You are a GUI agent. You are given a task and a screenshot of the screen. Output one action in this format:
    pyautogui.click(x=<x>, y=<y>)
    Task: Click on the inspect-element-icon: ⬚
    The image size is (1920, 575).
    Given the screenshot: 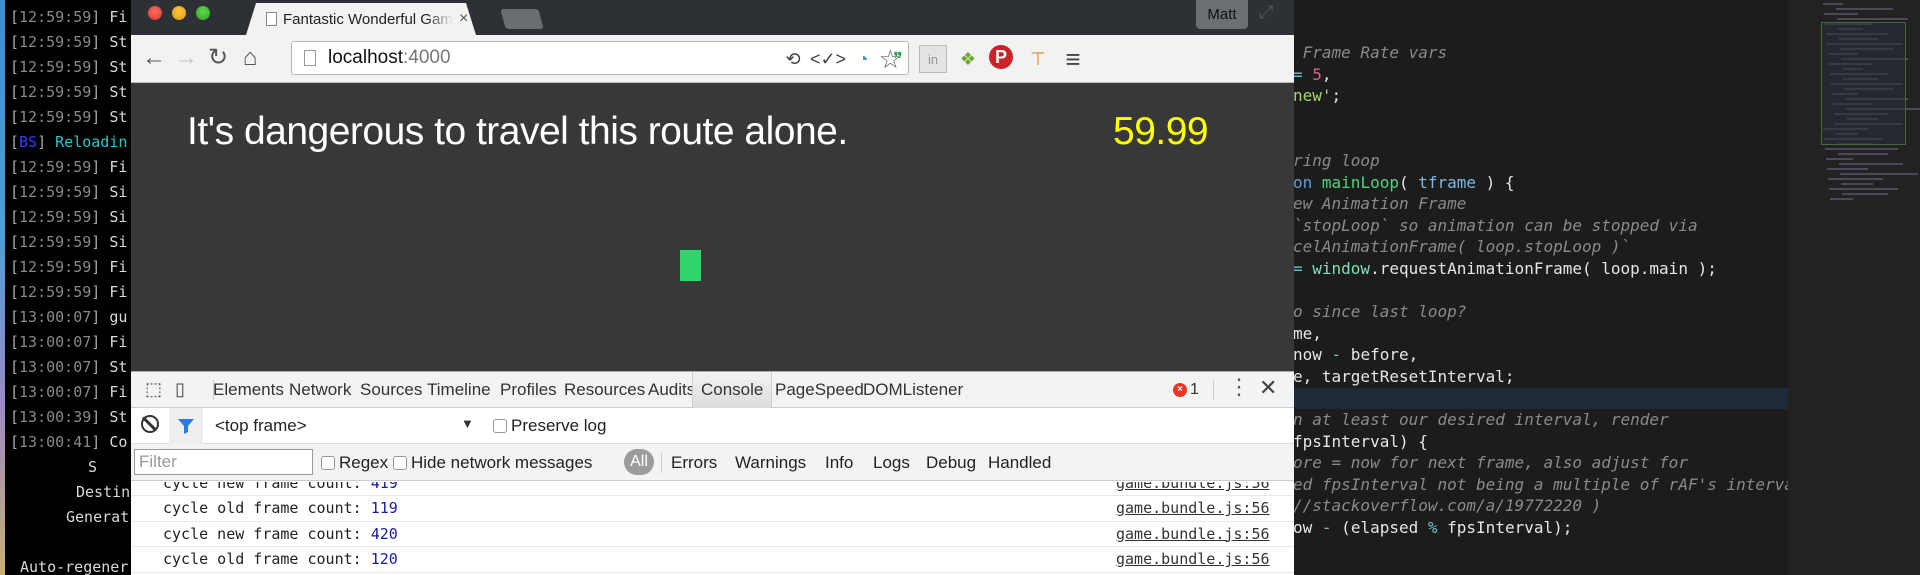 What is the action you would take?
    pyautogui.click(x=153, y=389)
    